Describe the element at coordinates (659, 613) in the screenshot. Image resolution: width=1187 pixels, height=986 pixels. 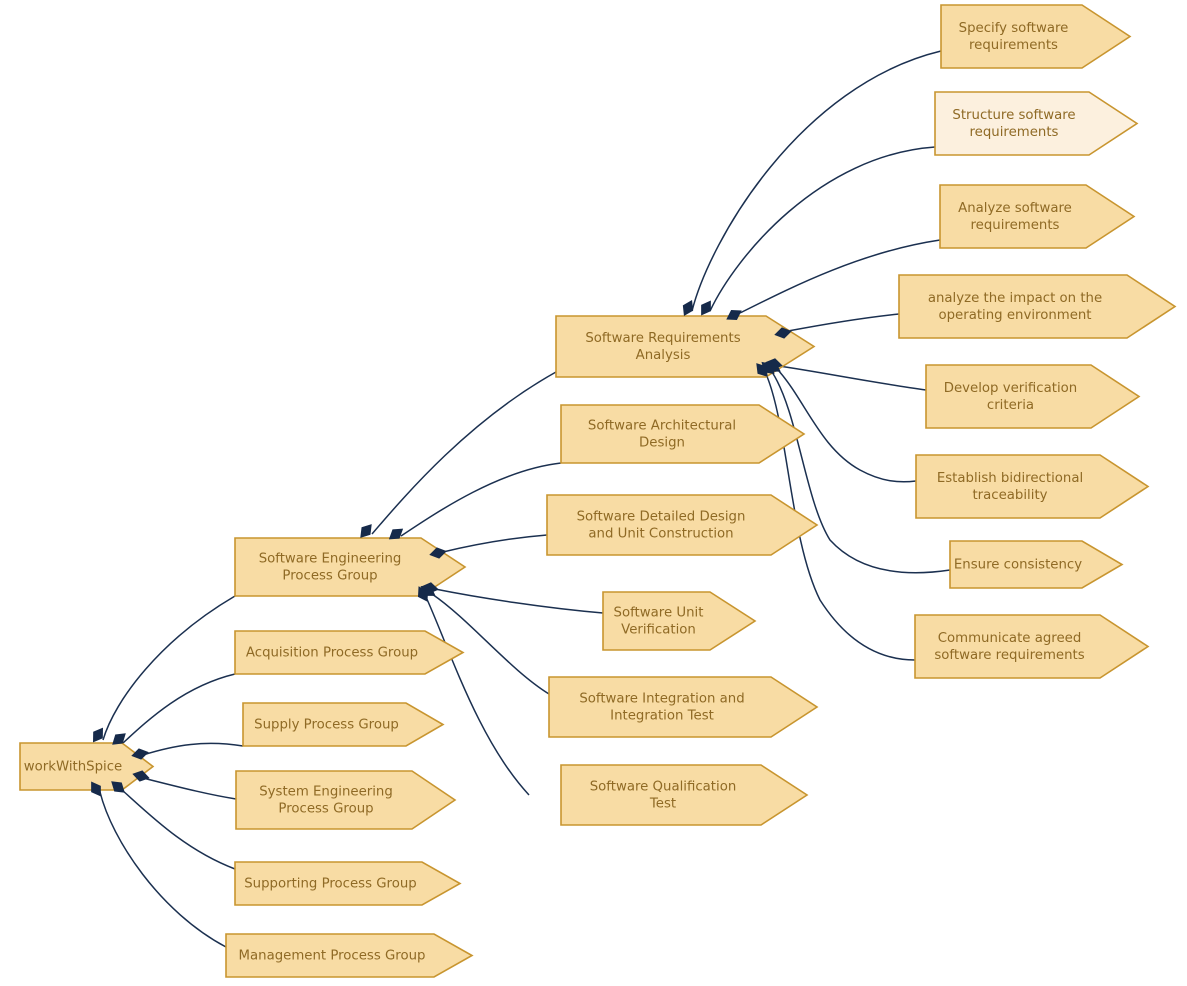
I see `node-label-softwareUnitVerification: Software Unit` at that location.